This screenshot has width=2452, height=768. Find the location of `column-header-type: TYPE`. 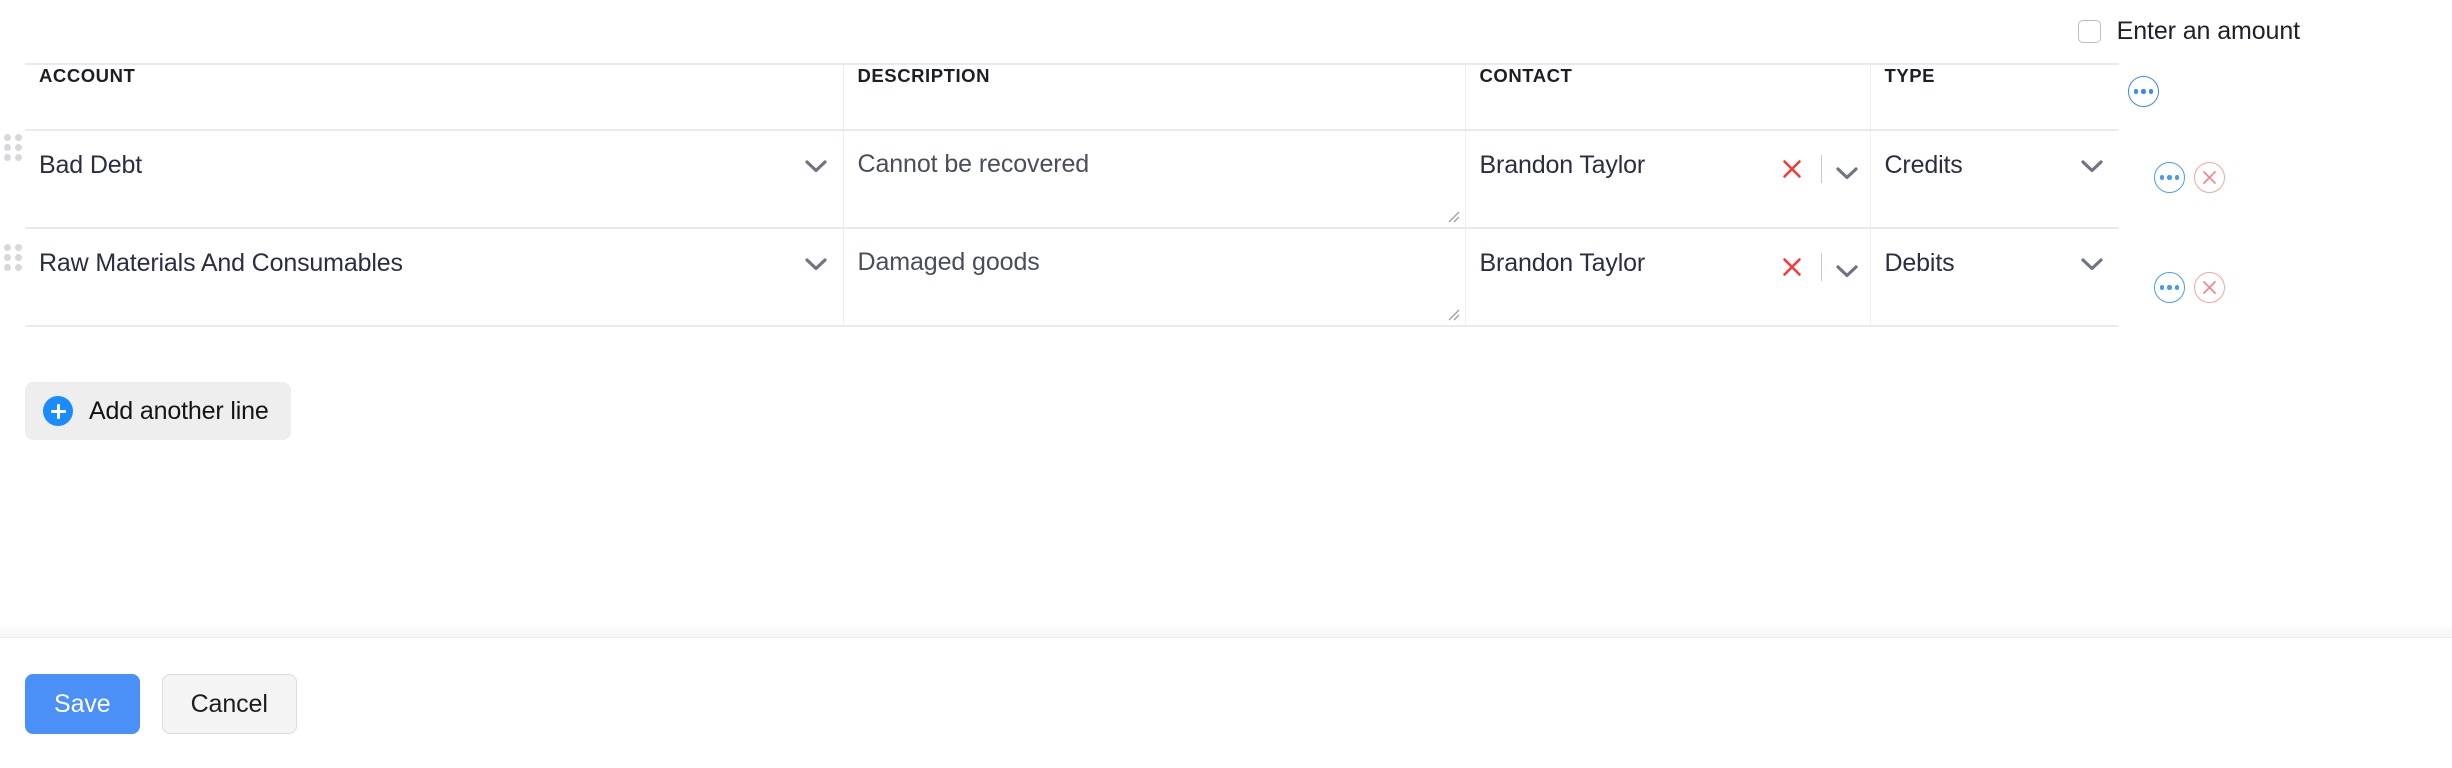

column-header-type: TYPE is located at coordinates (1994, 97).